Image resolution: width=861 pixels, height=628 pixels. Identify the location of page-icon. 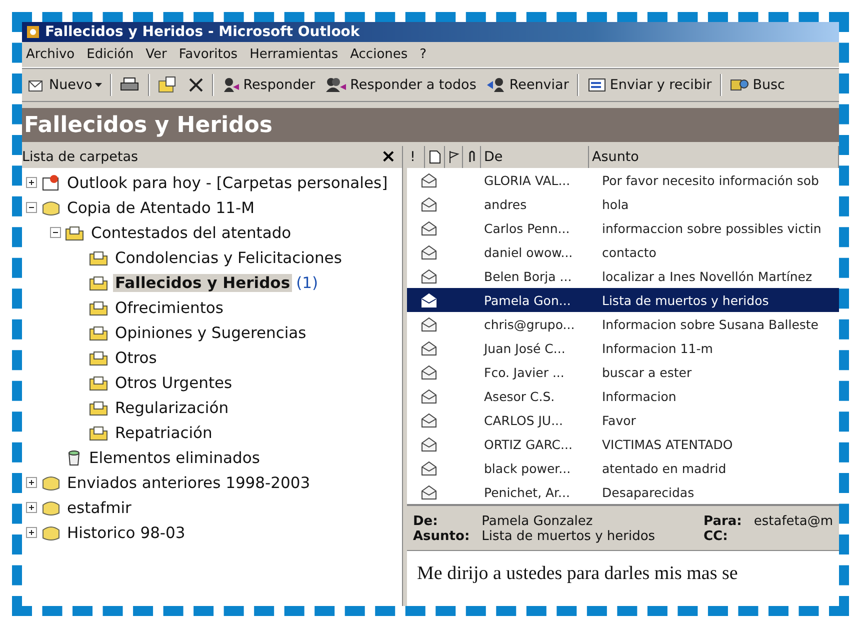
(434, 157).